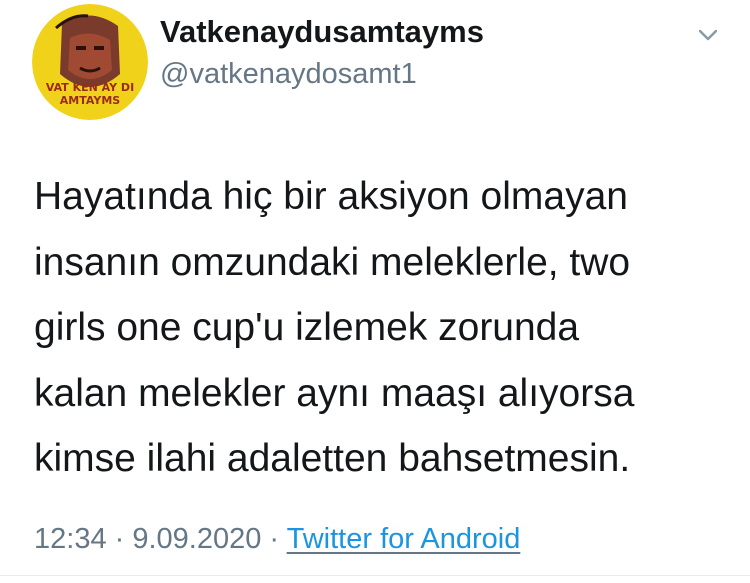 The width and height of the screenshot is (750, 583). I want to click on avatar: VAT KEN AY DI AMTAYMS, so click(90, 62).